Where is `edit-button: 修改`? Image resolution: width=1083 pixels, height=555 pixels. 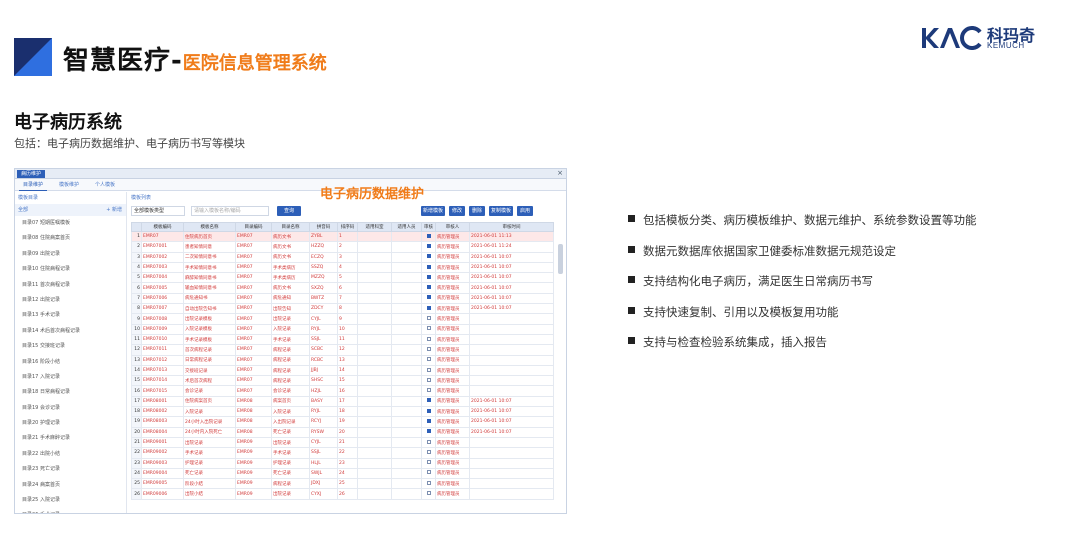
edit-button: 修改 is located at coordinates (457, 211).